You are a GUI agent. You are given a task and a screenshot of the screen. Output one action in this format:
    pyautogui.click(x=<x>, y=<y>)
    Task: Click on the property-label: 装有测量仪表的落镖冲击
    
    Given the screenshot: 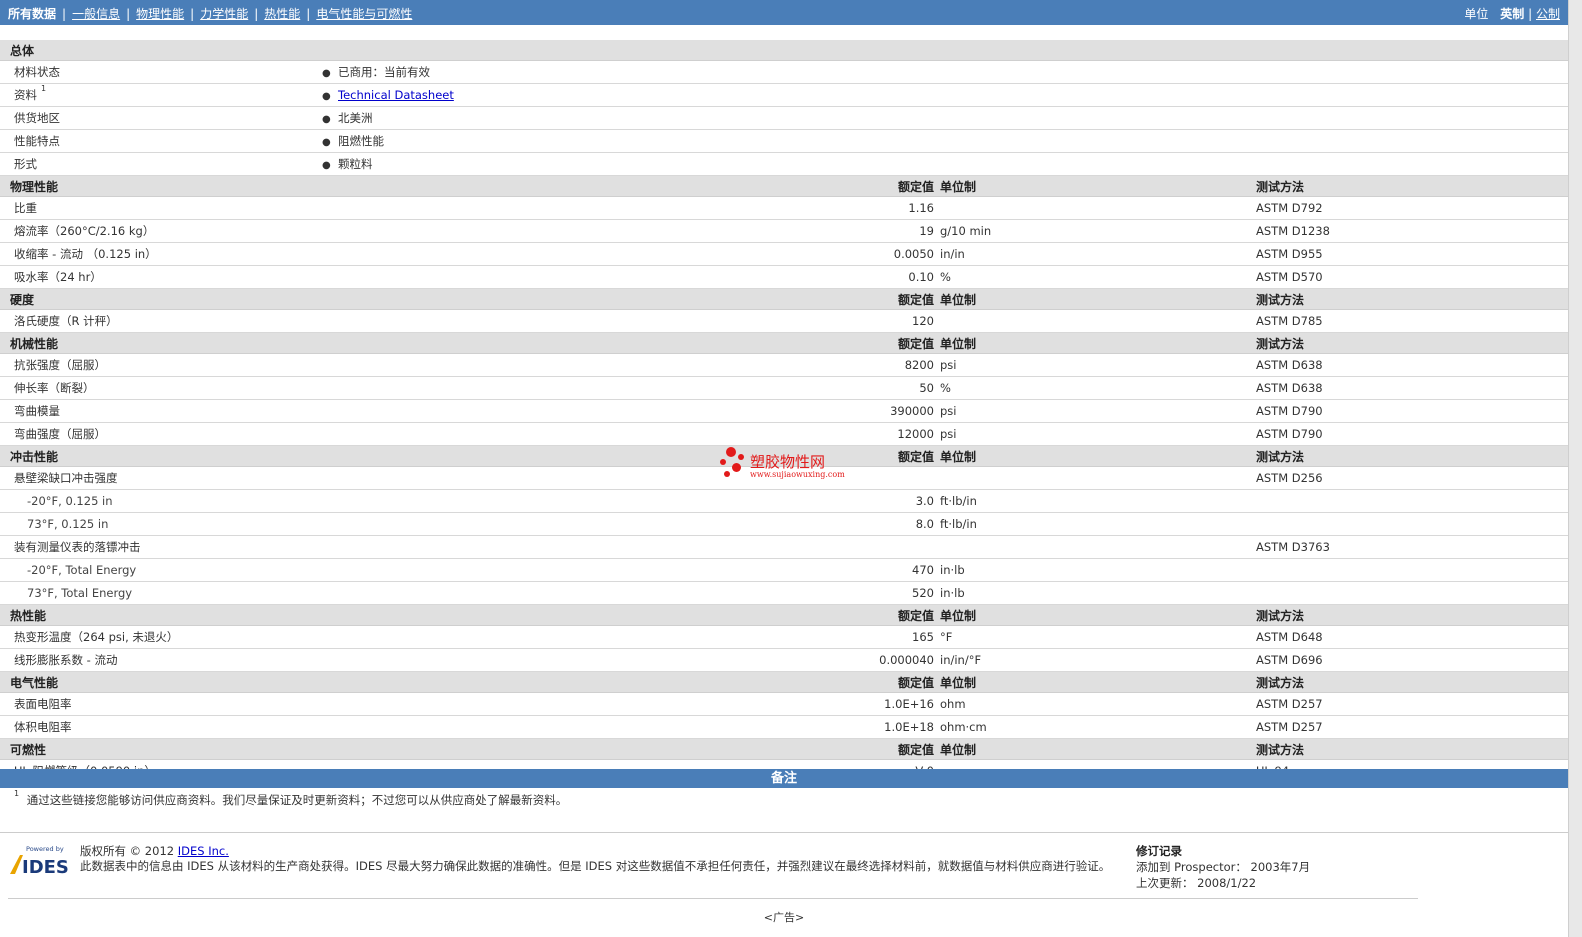 What is the action you would take?
    pyautogui.click(x=159, y=547)
    